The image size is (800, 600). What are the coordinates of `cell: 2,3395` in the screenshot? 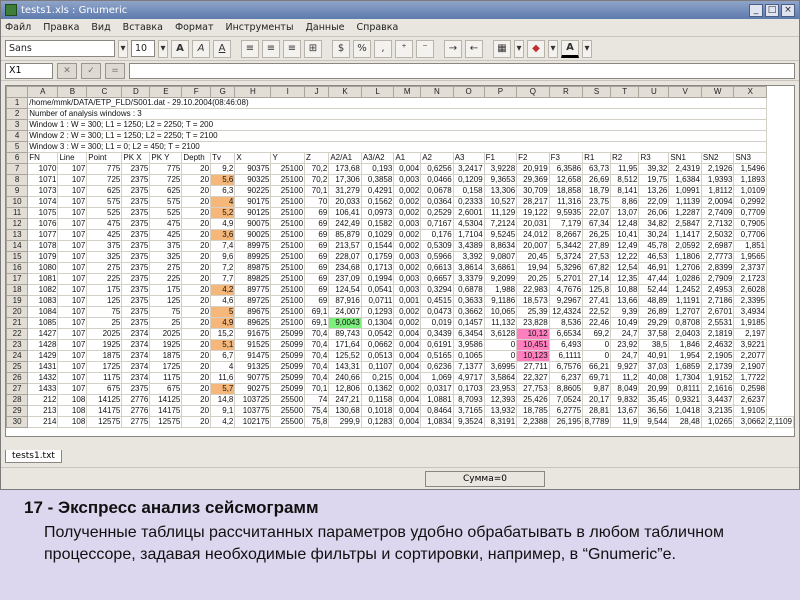 It's located at (750, 301).